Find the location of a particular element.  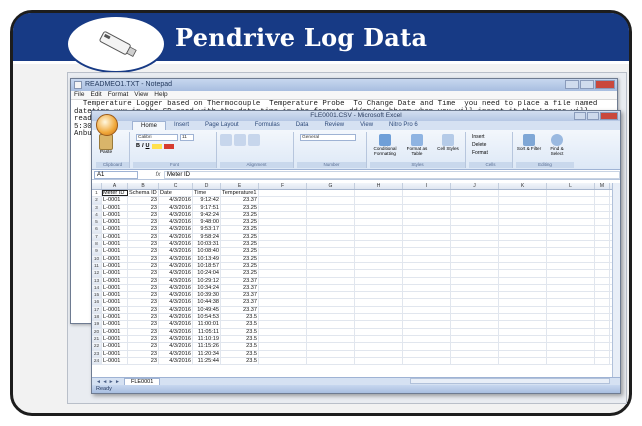

column-header: C is located at coordinates (176, 186).